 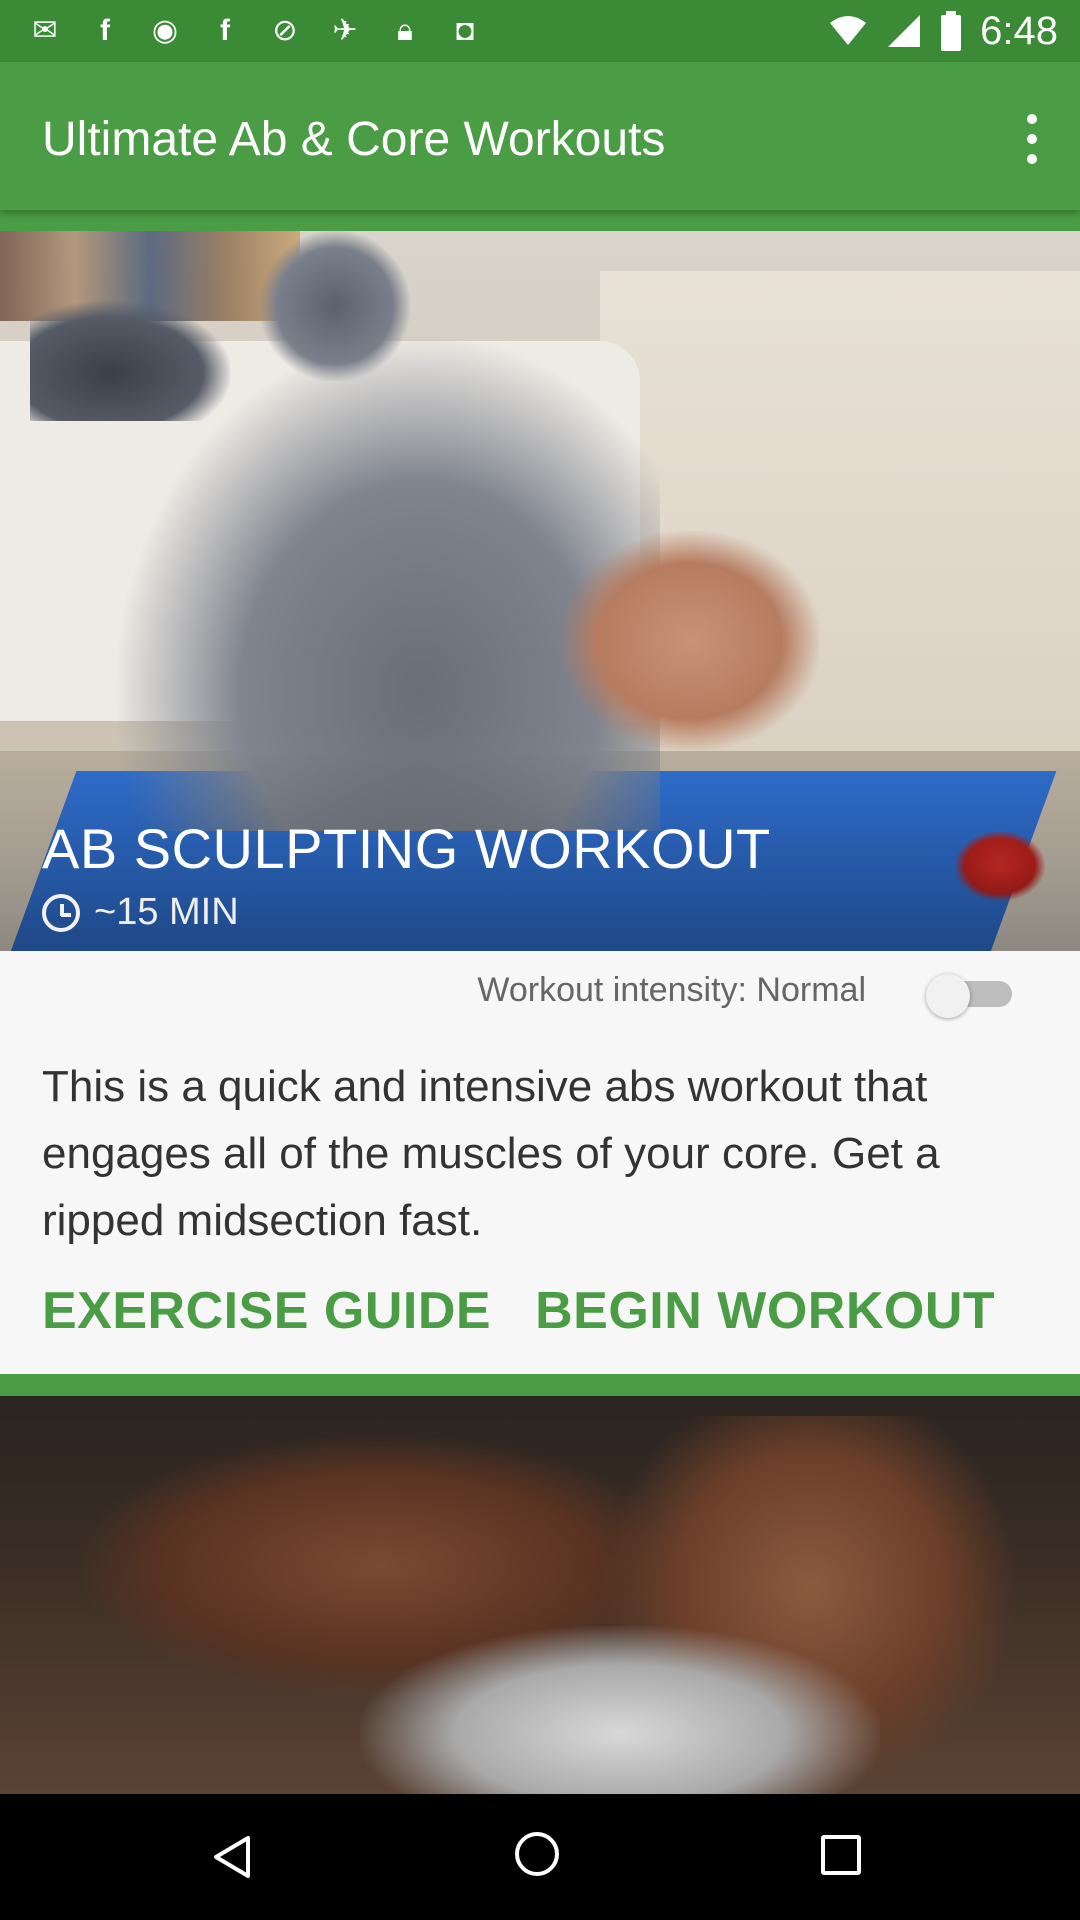 I want to click on app-bar: Ultimate Ab & Core Workouts, so click(x=540, y=136).